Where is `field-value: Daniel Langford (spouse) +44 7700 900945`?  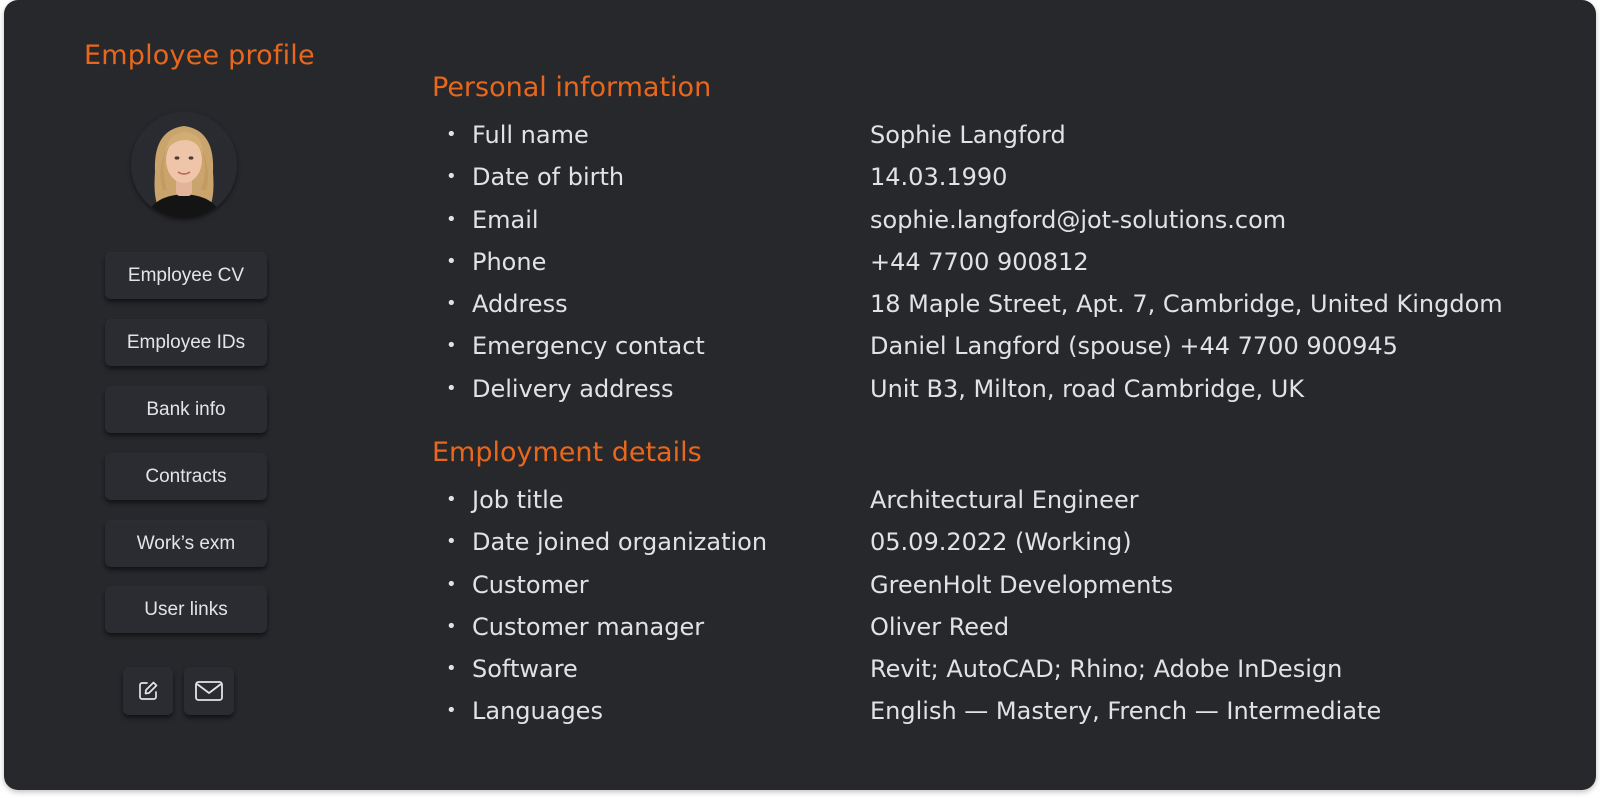 field-value: Daniel Langford (spouse) +44 7700 900945 is located at coordinates (1134, 346).